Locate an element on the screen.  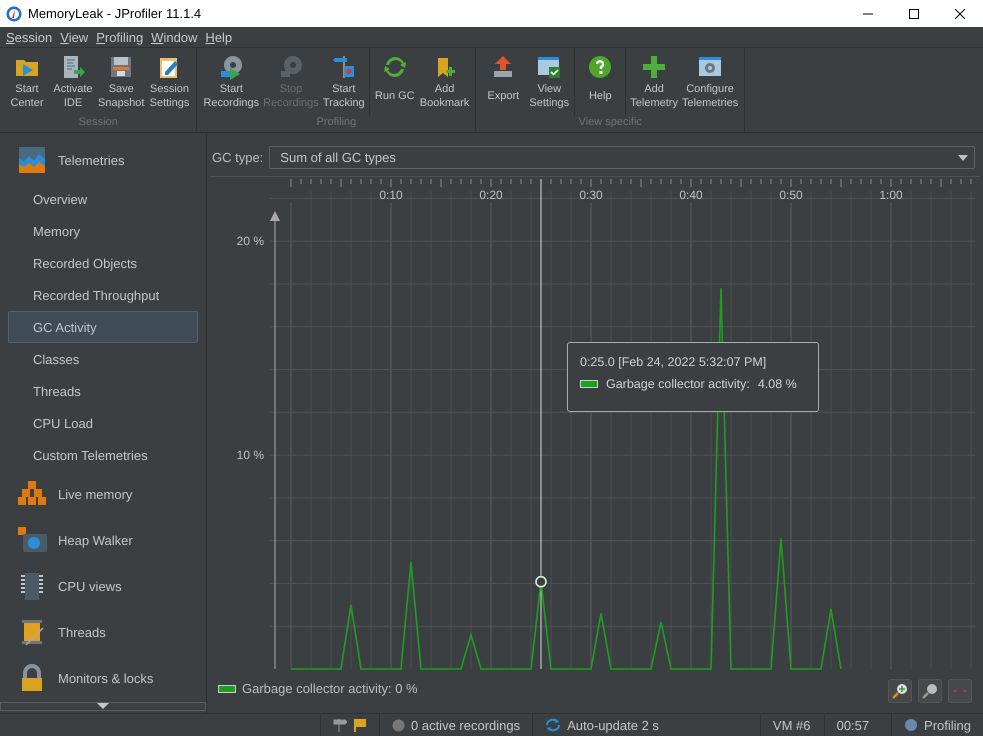
y-tick-label: 20 % is located at coordinates (250, 241).